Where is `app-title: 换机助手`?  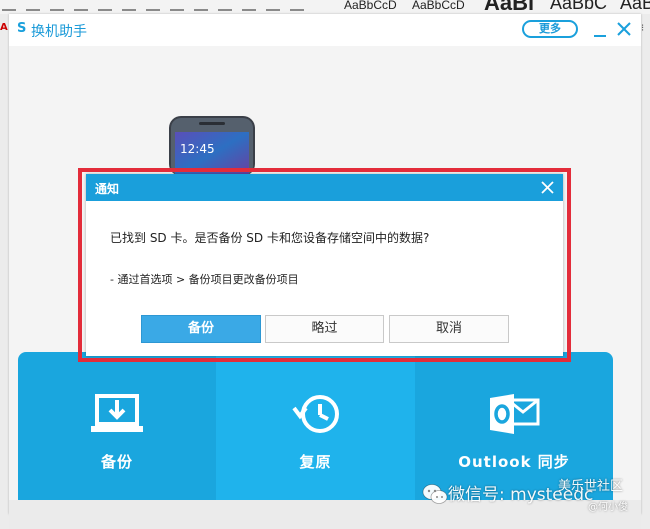
app-title: 换机助手 is located at coordinates (59, 32).